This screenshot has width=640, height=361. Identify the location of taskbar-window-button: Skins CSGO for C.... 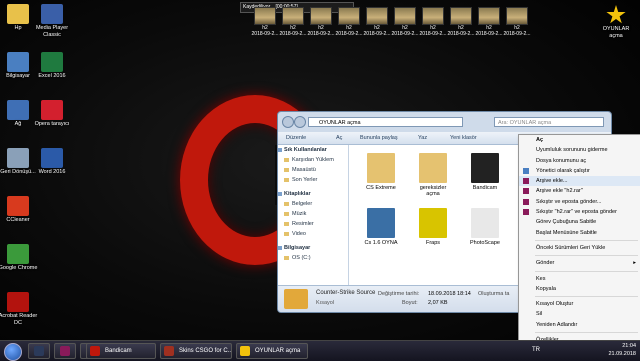
(196, 351).